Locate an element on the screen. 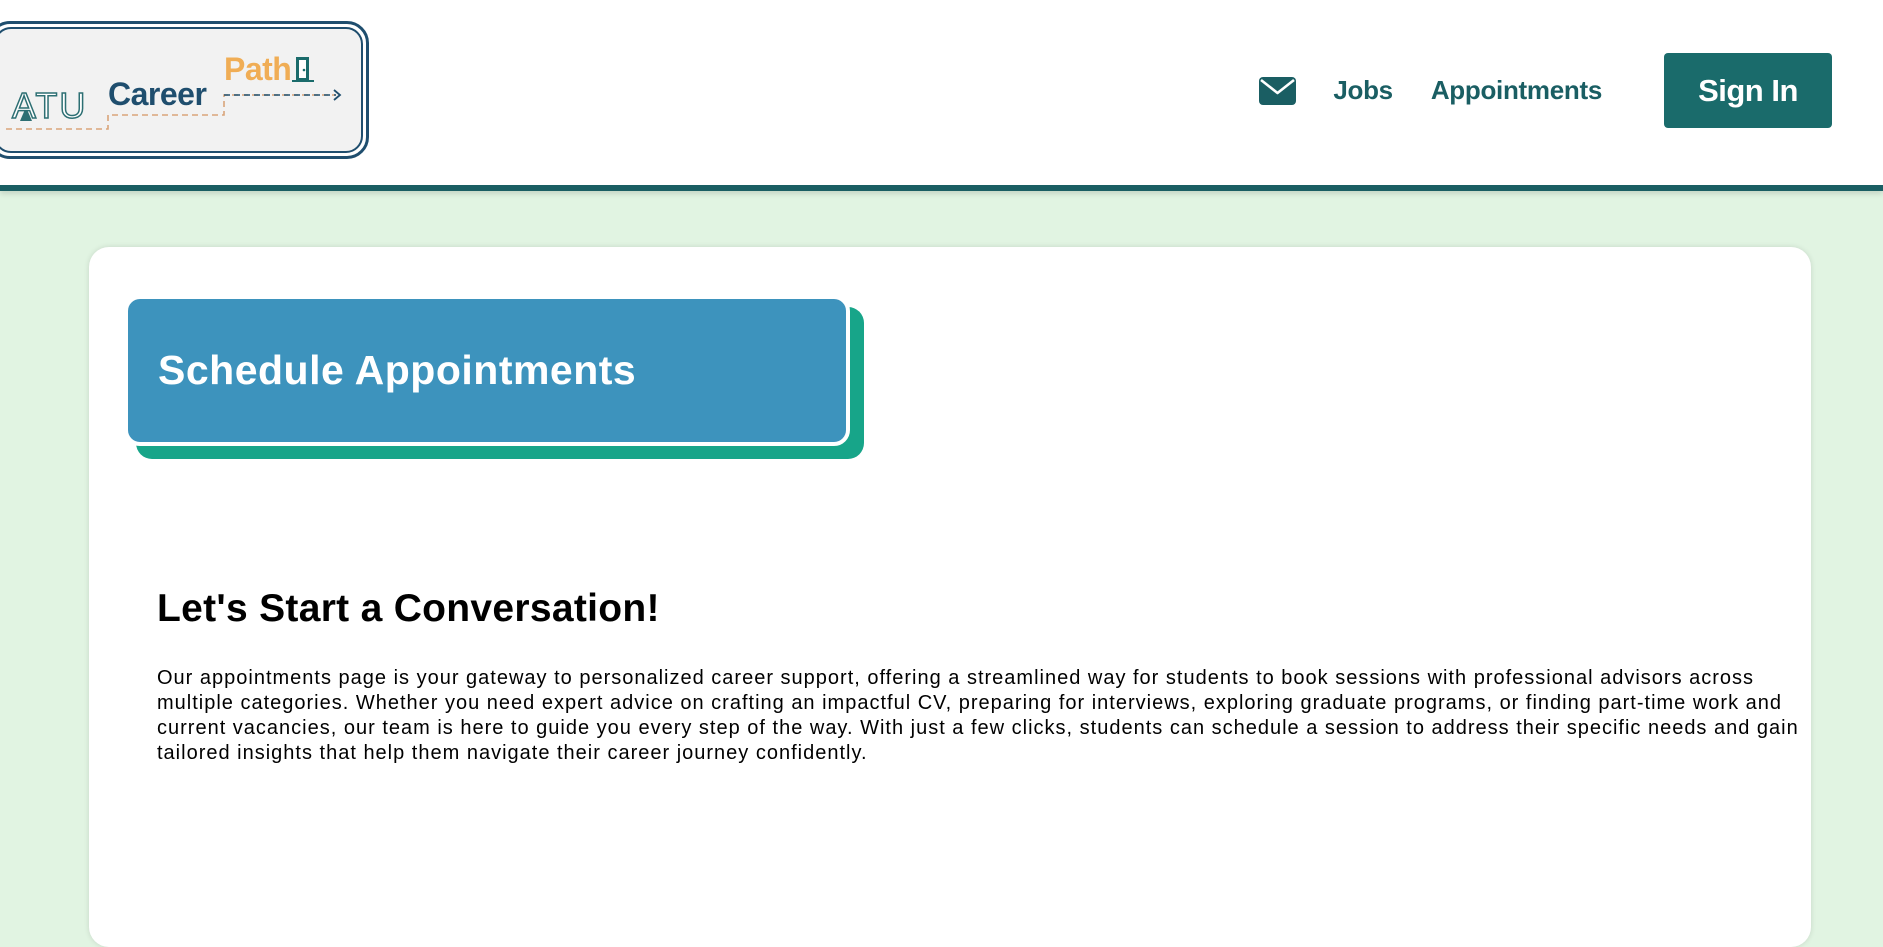 Image resolution: width=1883 pixels, height=947 pixels. page-title-banner: Schedule Appointments is located at coordinates (494, 378).